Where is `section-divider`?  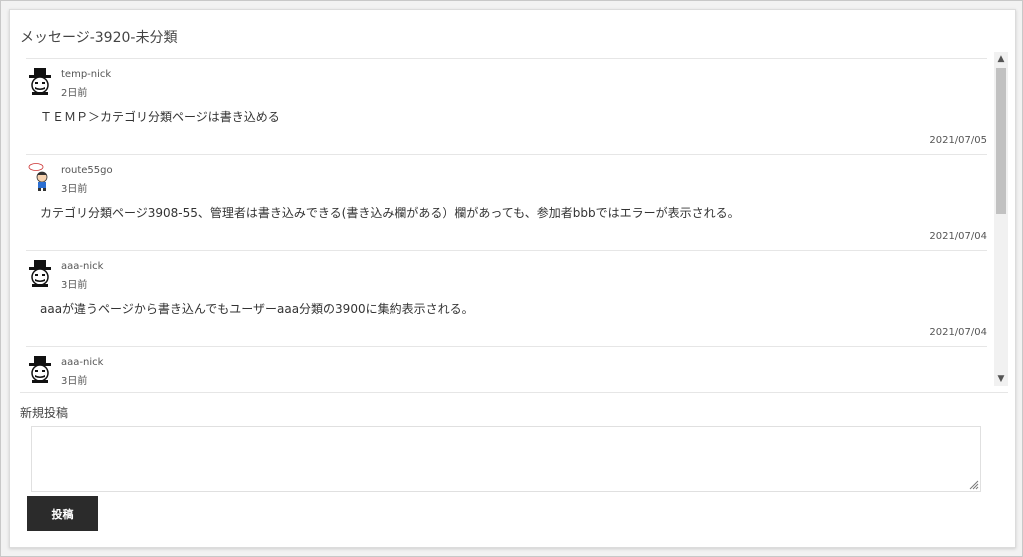 section-divider is located at coordinates (514, 392).